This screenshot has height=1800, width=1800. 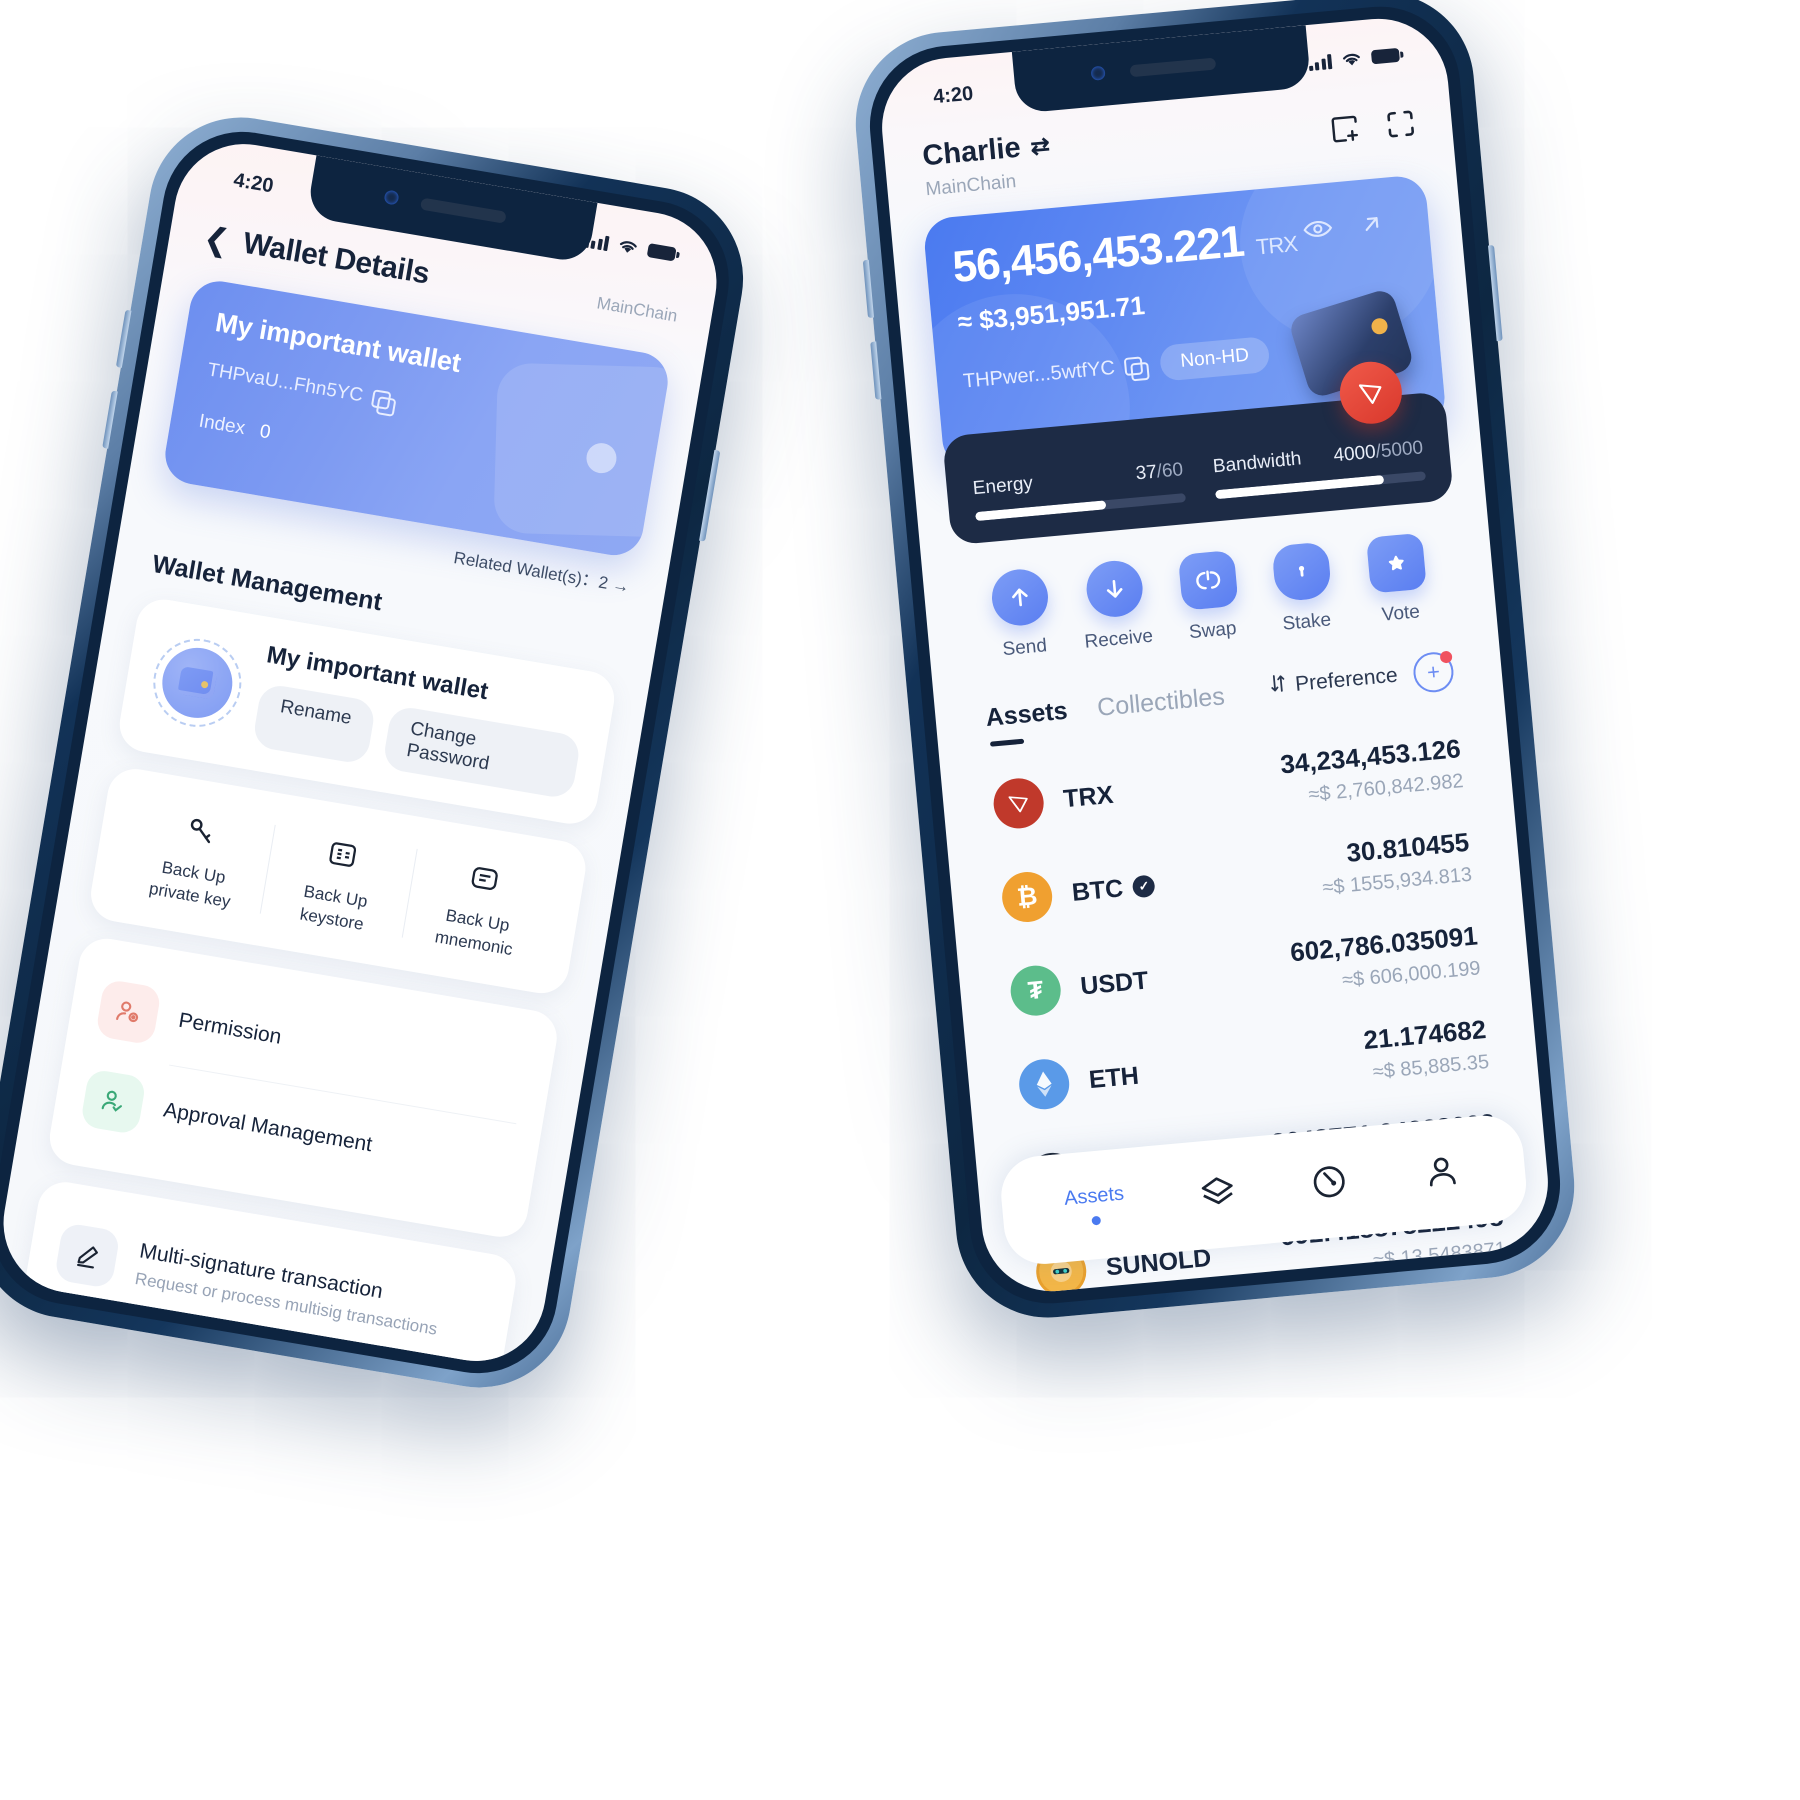 I want to click on approval-icon, so click(x=113, y=1102).